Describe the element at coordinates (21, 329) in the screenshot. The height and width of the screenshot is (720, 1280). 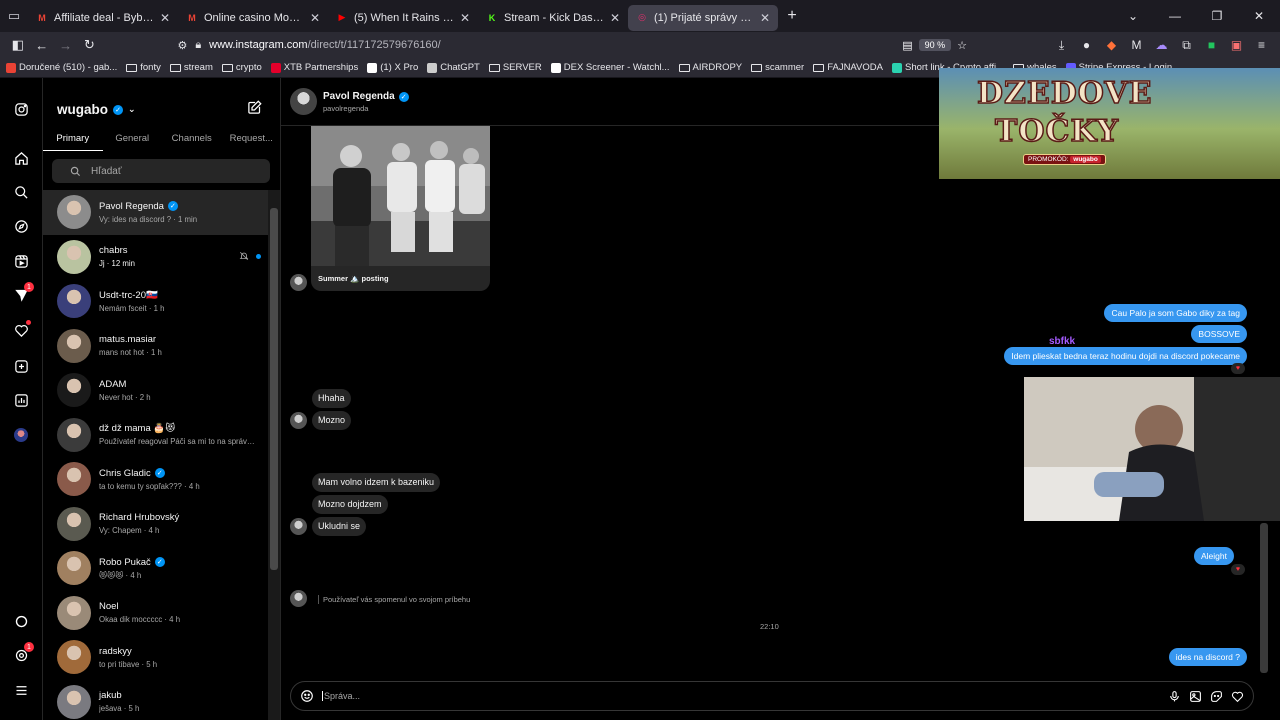
I see `notifications-icon` at that location.